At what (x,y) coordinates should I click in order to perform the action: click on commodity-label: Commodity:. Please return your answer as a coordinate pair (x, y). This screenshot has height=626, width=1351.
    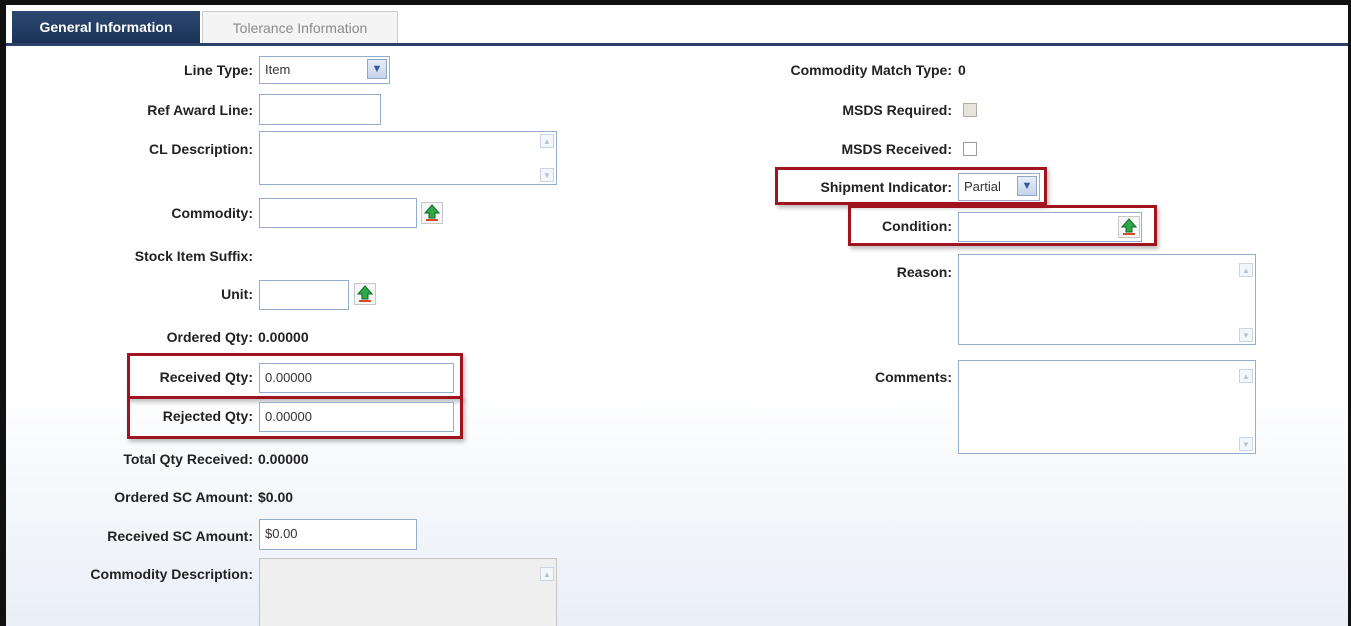
    Looking at the image, I should click on (212, 213).